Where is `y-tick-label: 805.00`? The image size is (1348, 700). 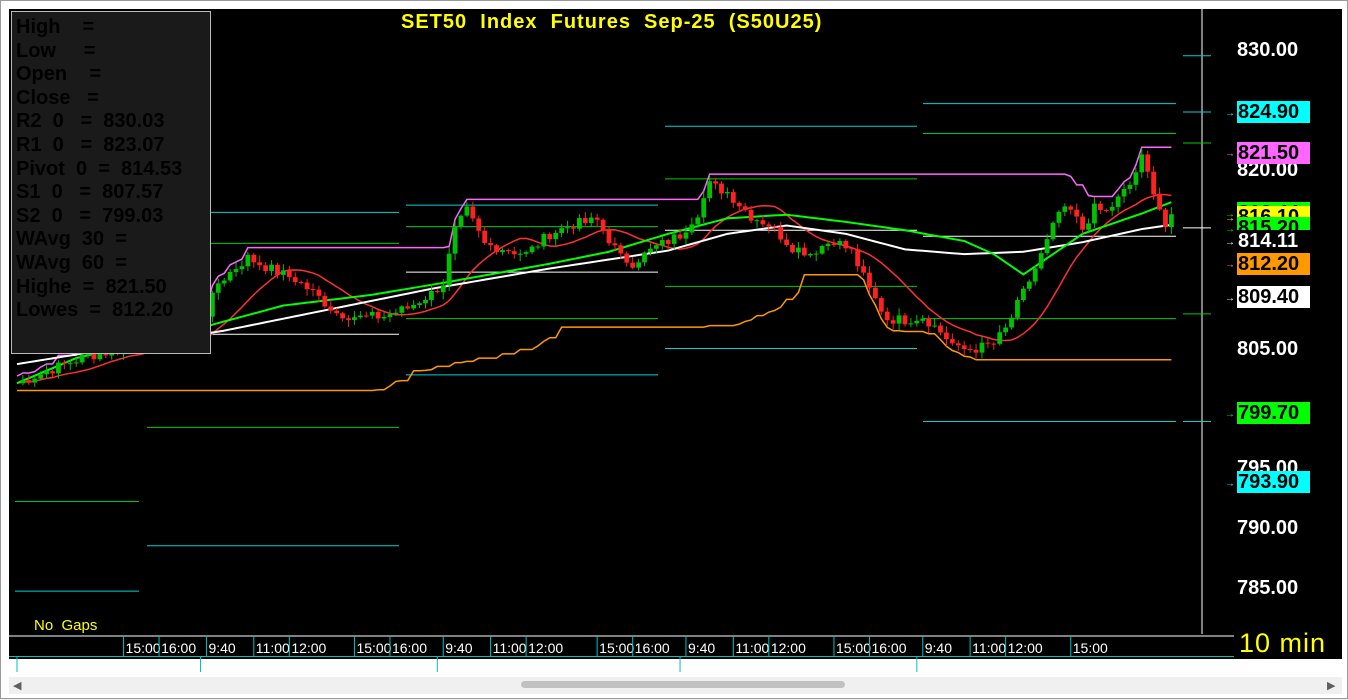 y-tick-label: 805.00 is located at coordinates (1268, 348).